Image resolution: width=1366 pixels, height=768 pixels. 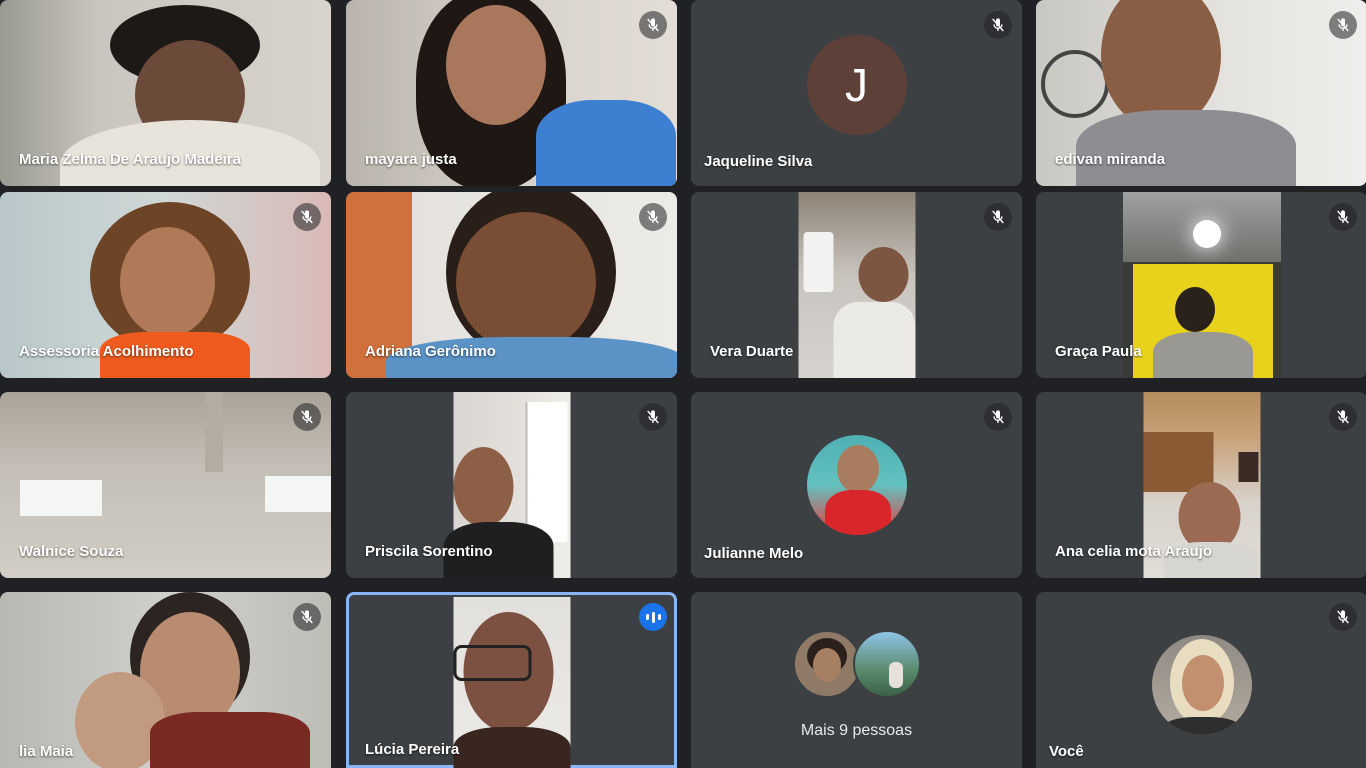 I want to click on participant-tile-speaking: Lúcia Pereira, so click(x=511, y=680).